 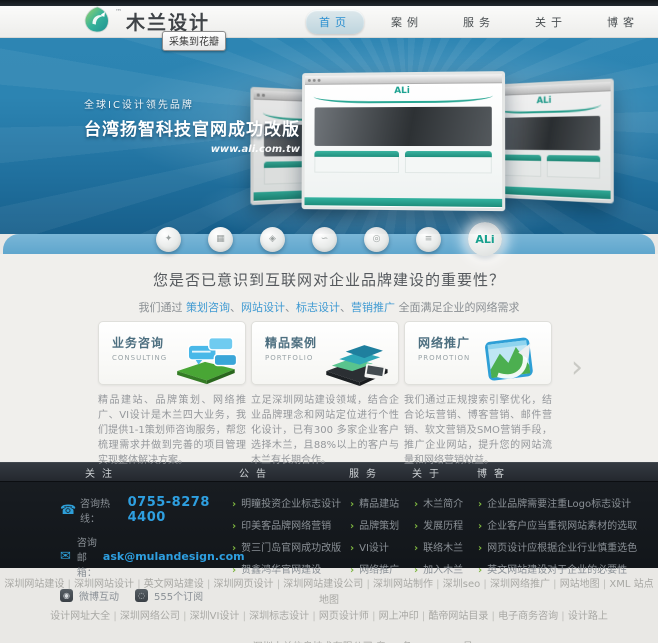 I want to click on bottom-link: 网页设计师, so click(x=349, y=616).